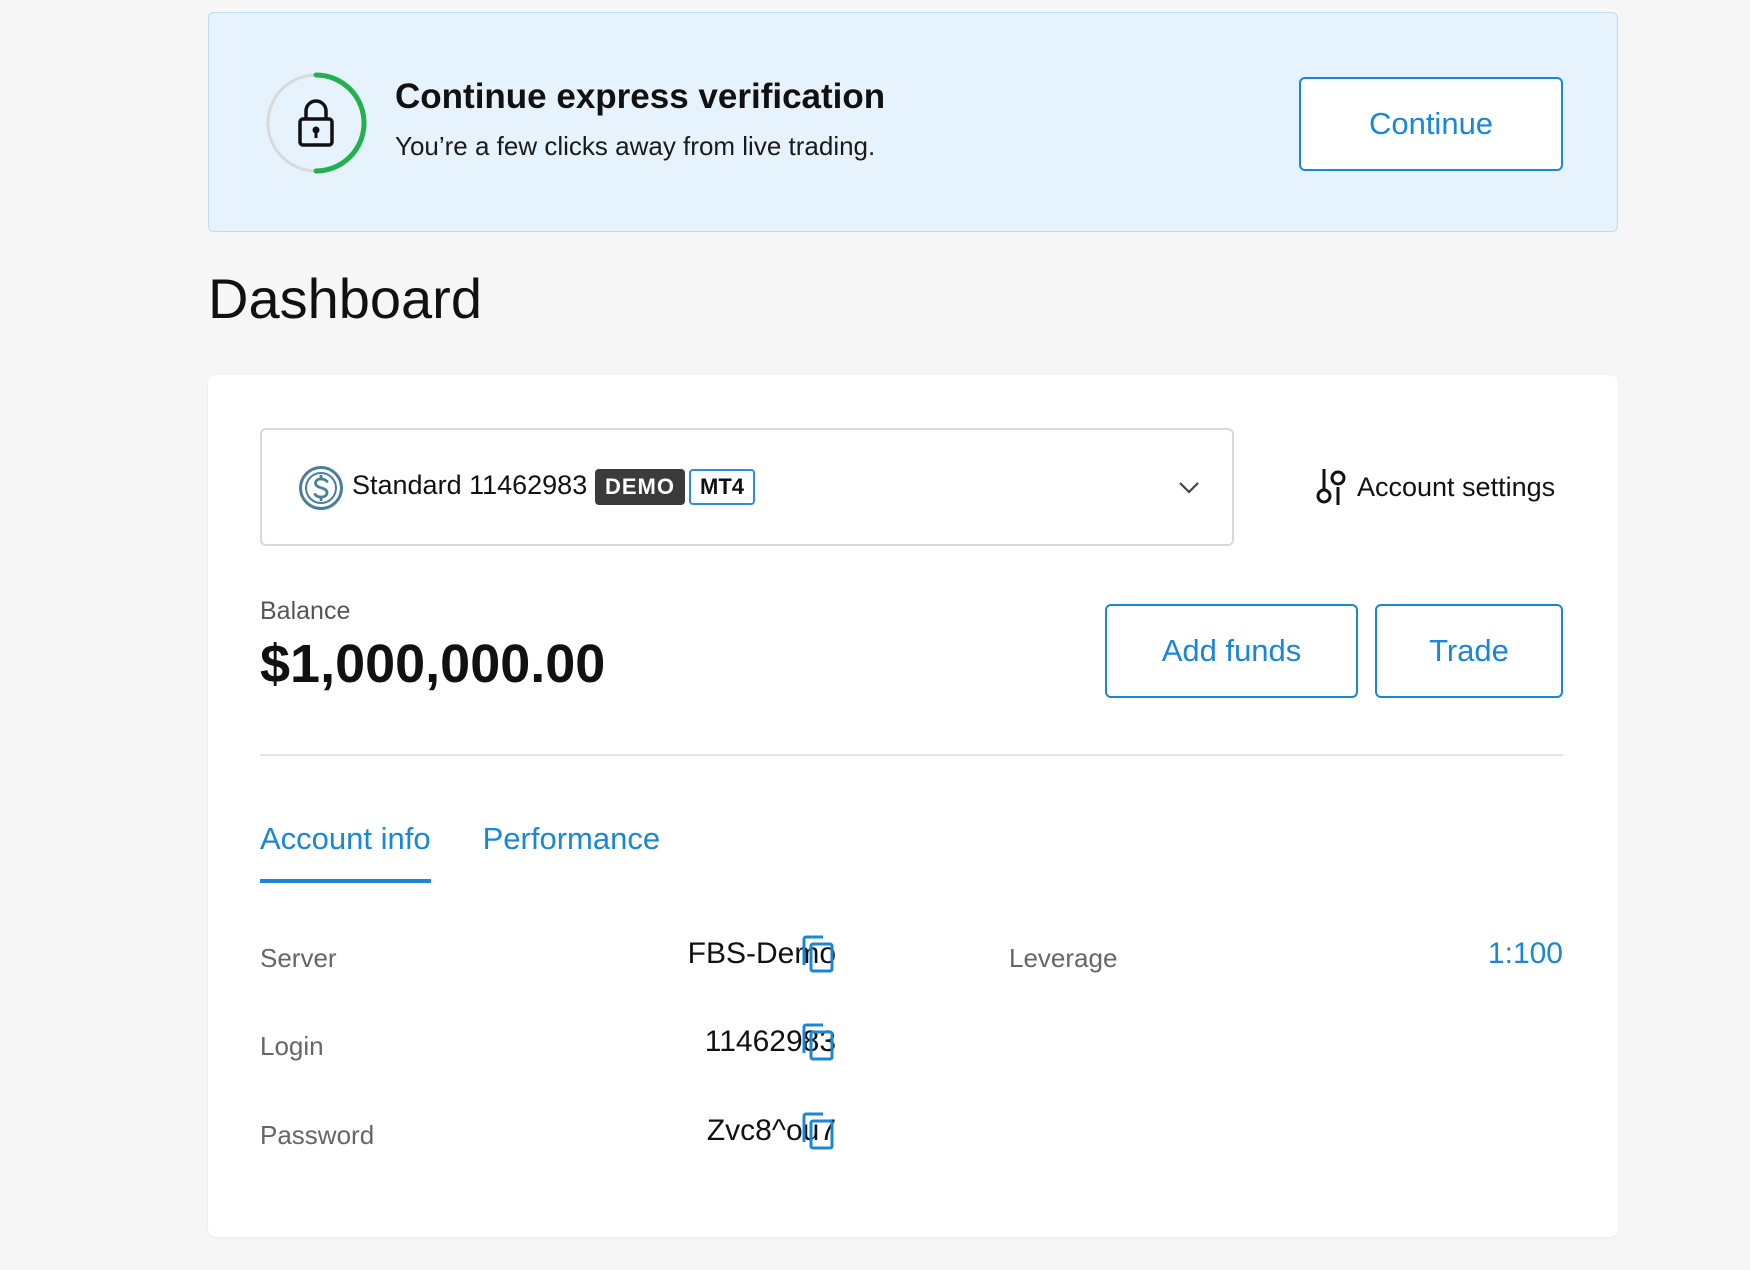 The width and height of the screenshot is (1750, 1270). Describe the element at coordinates (292, 1046) in the screenshot. I see `login-label: Login` at that location.